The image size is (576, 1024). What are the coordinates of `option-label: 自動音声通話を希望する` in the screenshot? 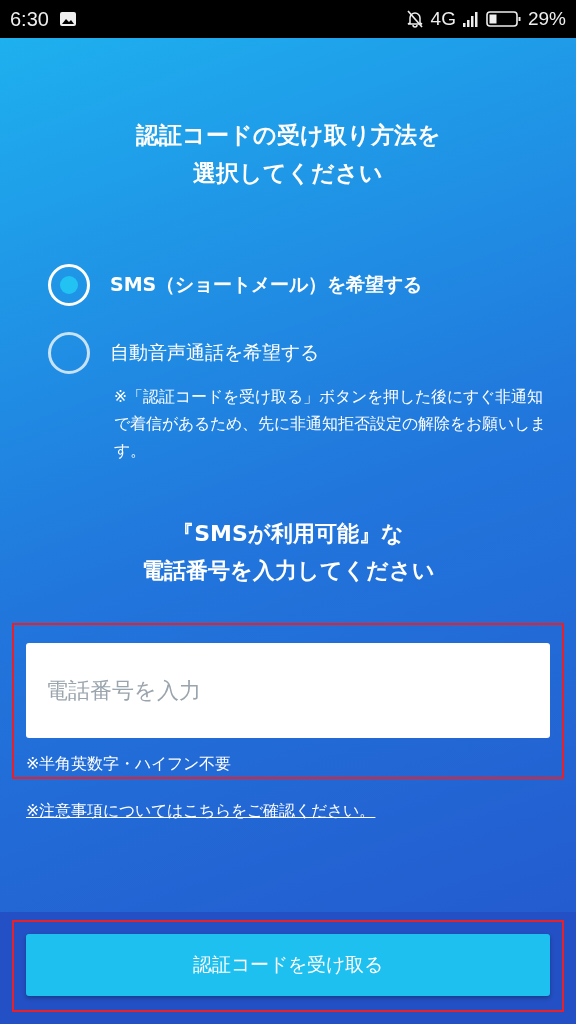 It's located at (214, 353).